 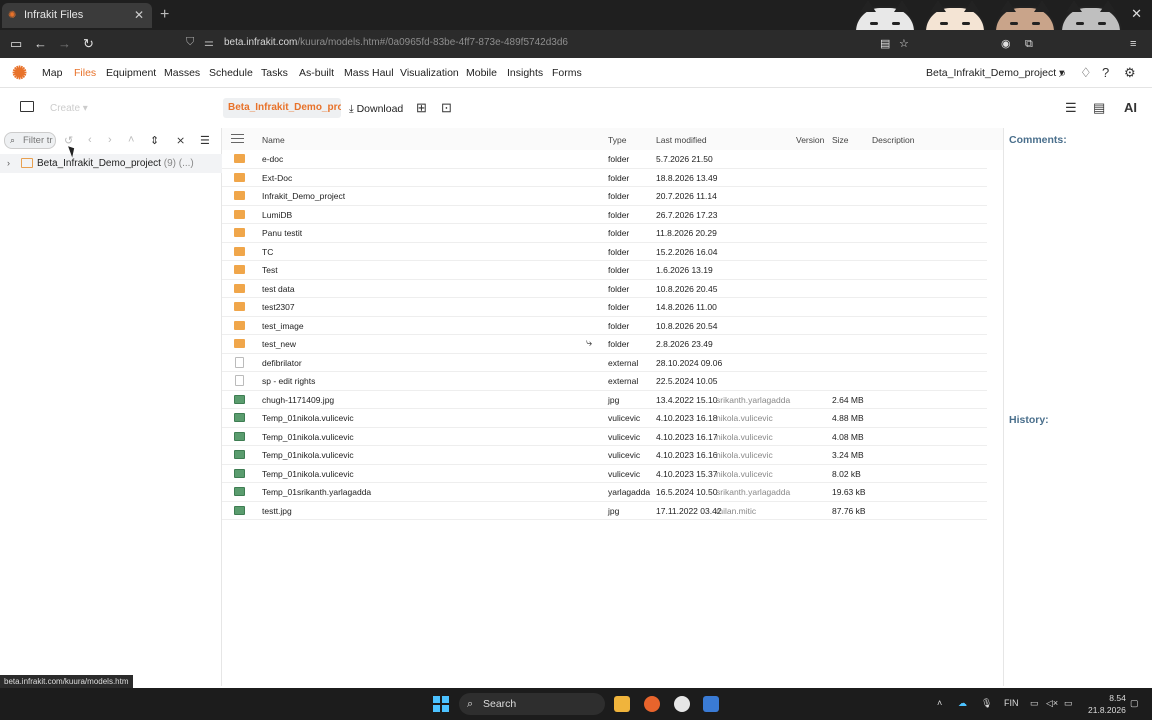 What do you see at coordinates (1099, 108) in the screenshot?
I see `comments-icon: ▤` at bounding box center [1099, 108].